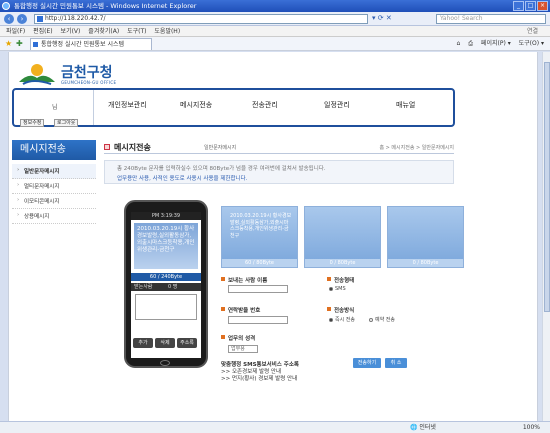 The image size is (550, 433). I want to click on business-type-select: 업무용, so click(243, 349).